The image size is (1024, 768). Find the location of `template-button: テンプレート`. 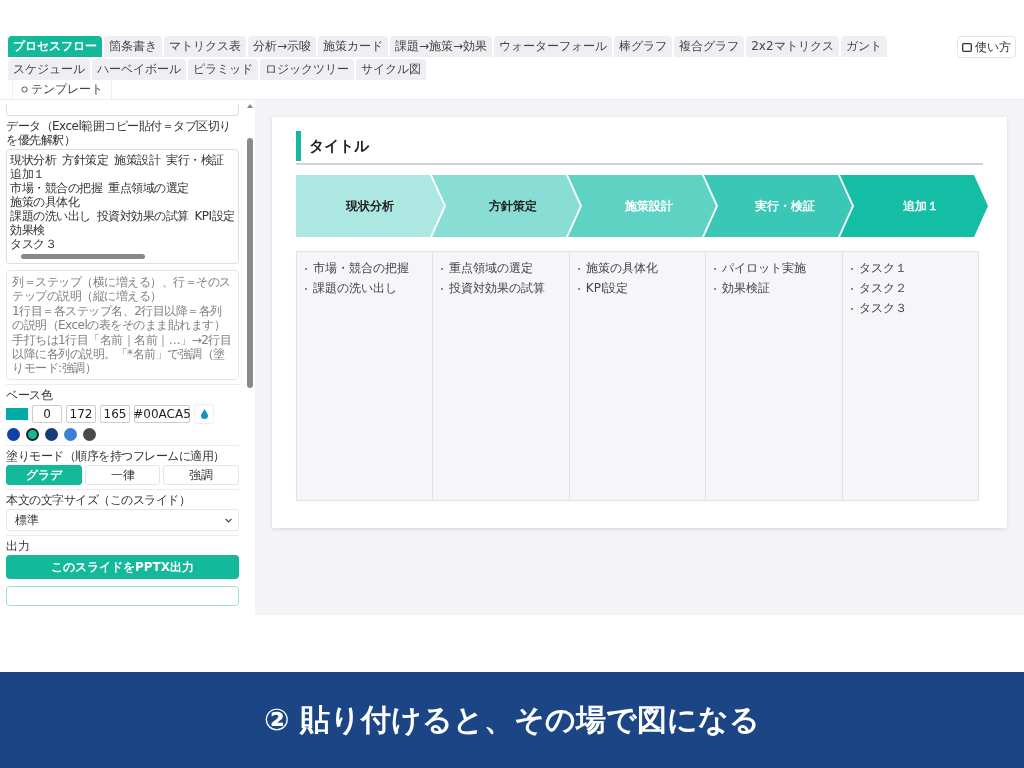

template-button: テンプレート is located at coordinates (62, 89).